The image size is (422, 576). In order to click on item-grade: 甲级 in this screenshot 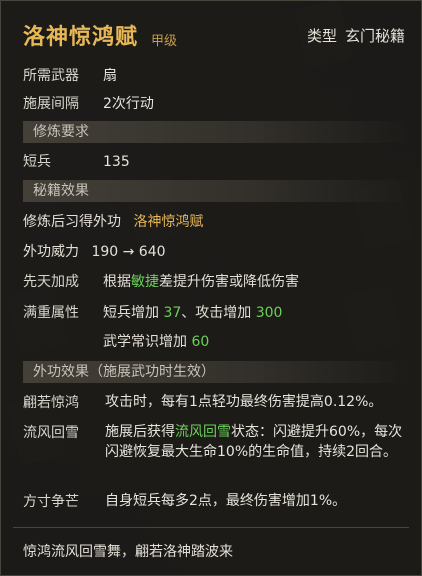, I will do `click(164, 41)`.